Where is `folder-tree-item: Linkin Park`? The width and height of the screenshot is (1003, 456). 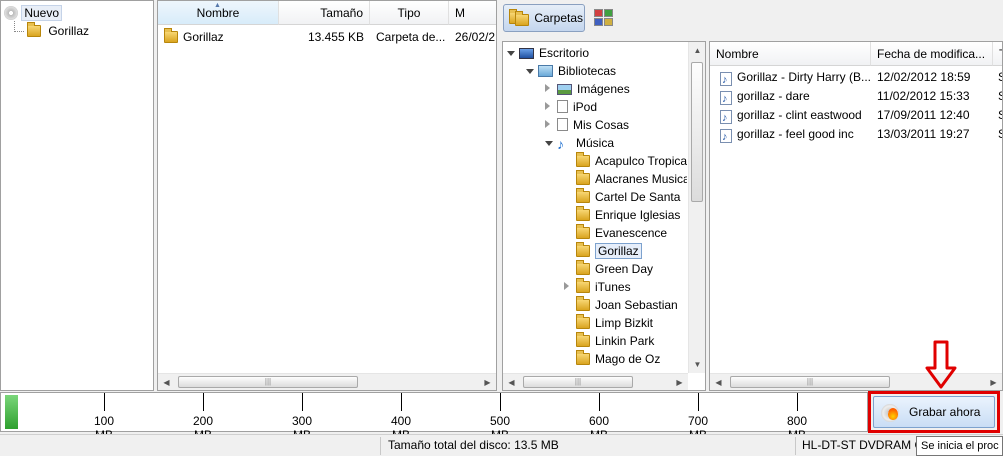
folder-tree-item: Linkin Park is located at coordinates (625, 341).